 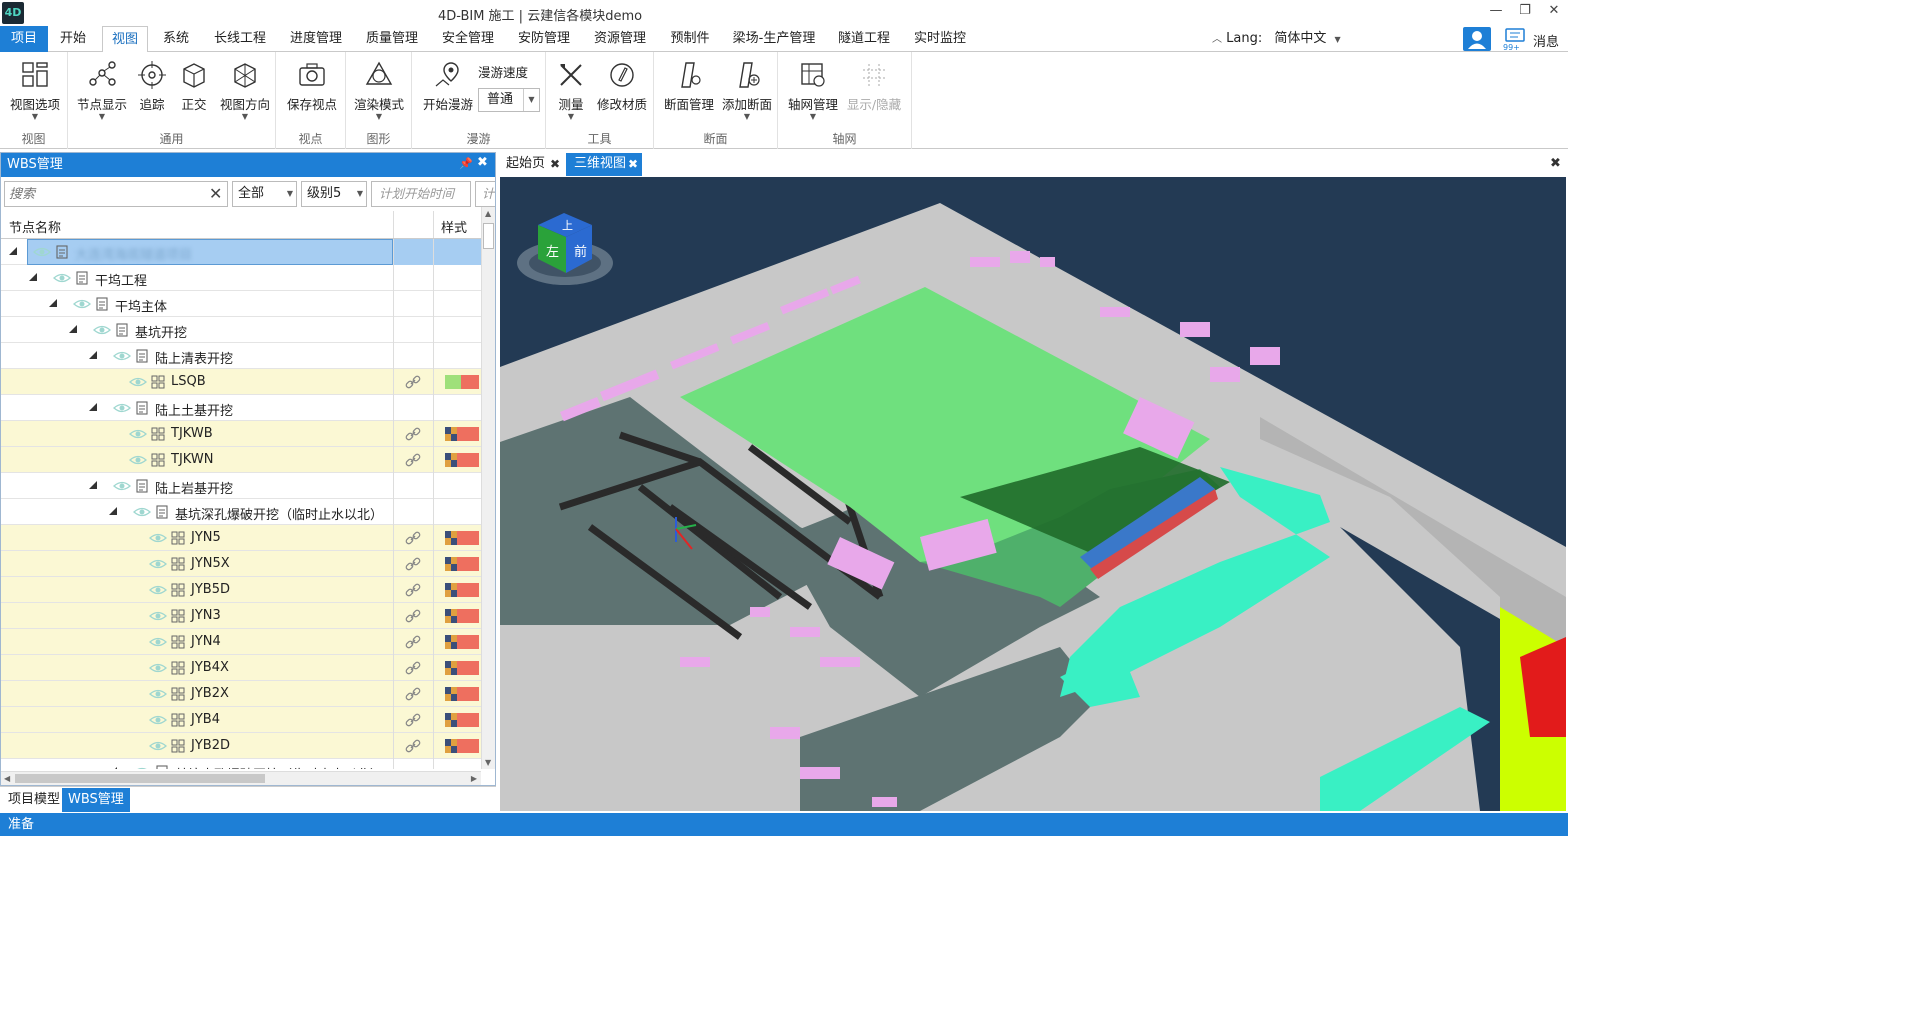 What do you see at coordinates (421, 194) in the screenshot?
I see `plan-start-date-field: 计划开始时间` at bounding box center [421, 194].